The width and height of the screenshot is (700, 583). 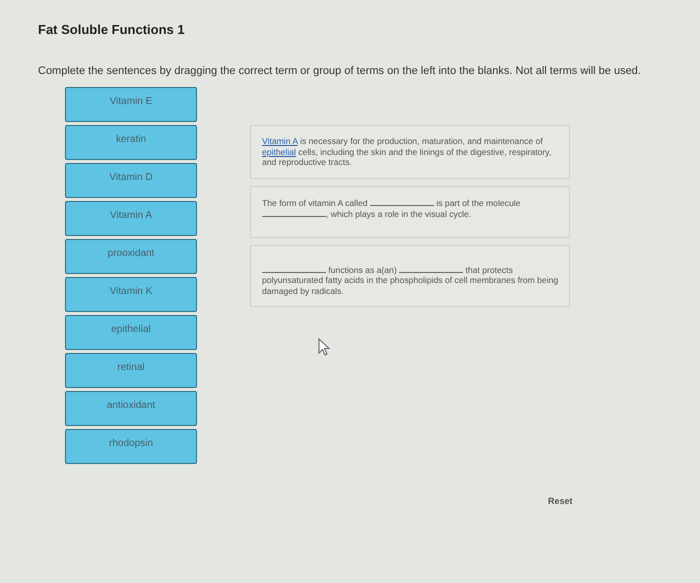 What do you see at coordinates (560, 501) in the screenshot?
I see `reset-button: Reset` at bounding box center [560, 501].